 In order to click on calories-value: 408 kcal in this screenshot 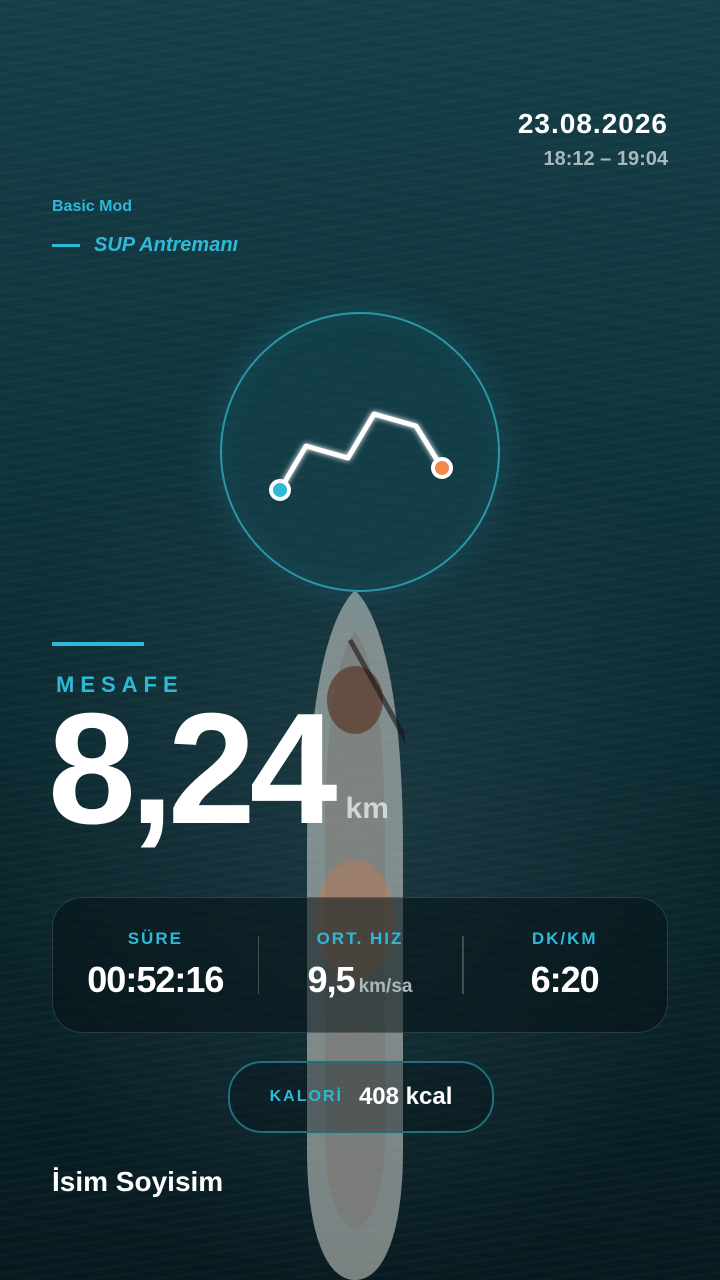, I will do `click(405, 1096)`.